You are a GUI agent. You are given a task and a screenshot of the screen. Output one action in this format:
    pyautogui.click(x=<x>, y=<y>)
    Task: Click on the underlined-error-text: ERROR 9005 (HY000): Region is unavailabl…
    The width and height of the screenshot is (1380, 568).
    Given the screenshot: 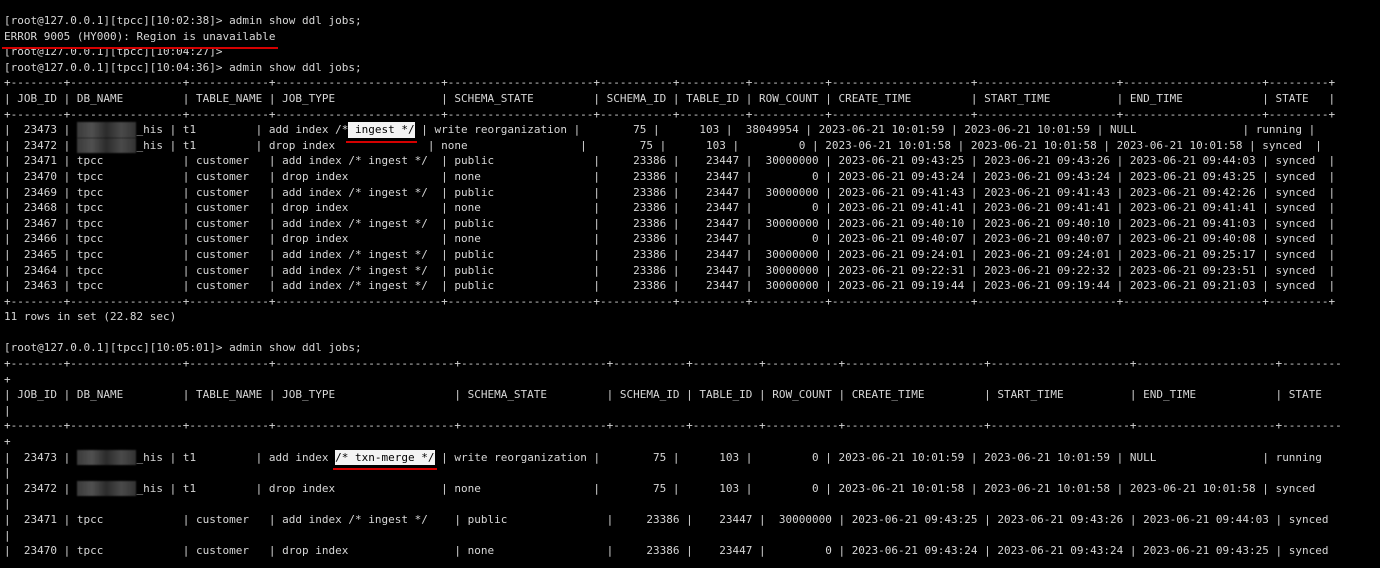 What is the action you would take?
    pyautogui.click(x=140, y=39)
    